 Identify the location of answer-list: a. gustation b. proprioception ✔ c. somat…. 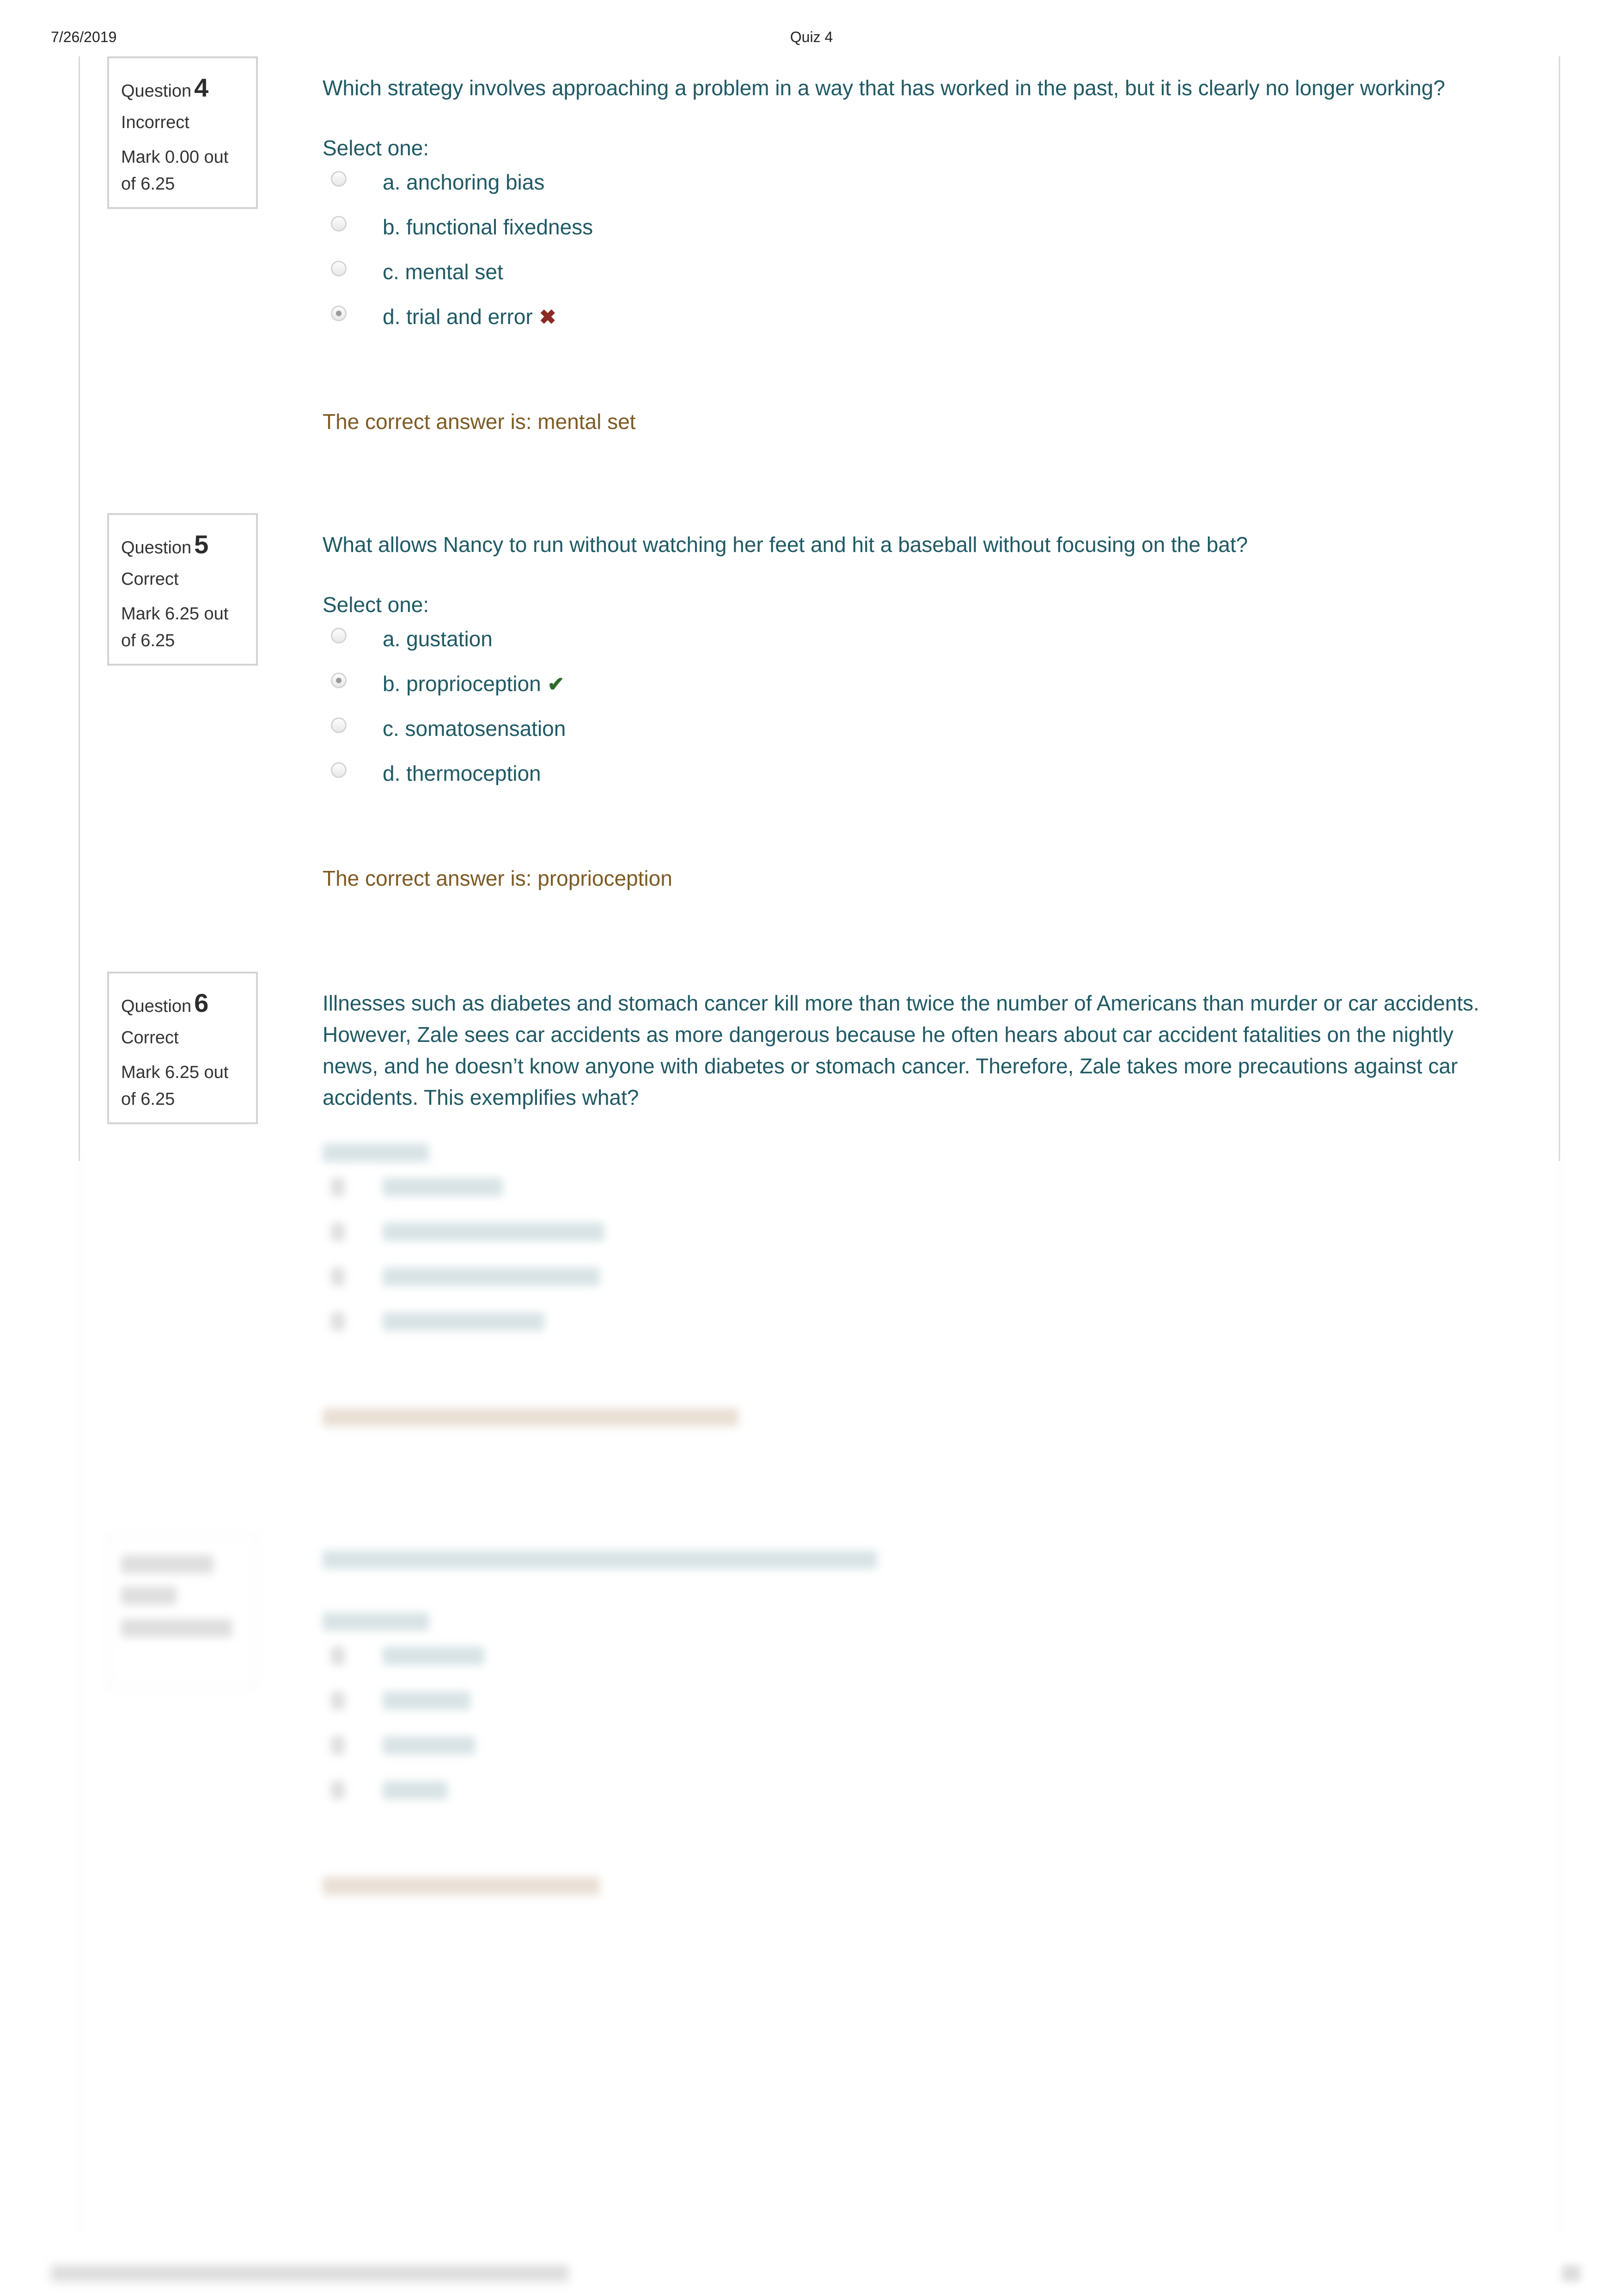
(914, 714).